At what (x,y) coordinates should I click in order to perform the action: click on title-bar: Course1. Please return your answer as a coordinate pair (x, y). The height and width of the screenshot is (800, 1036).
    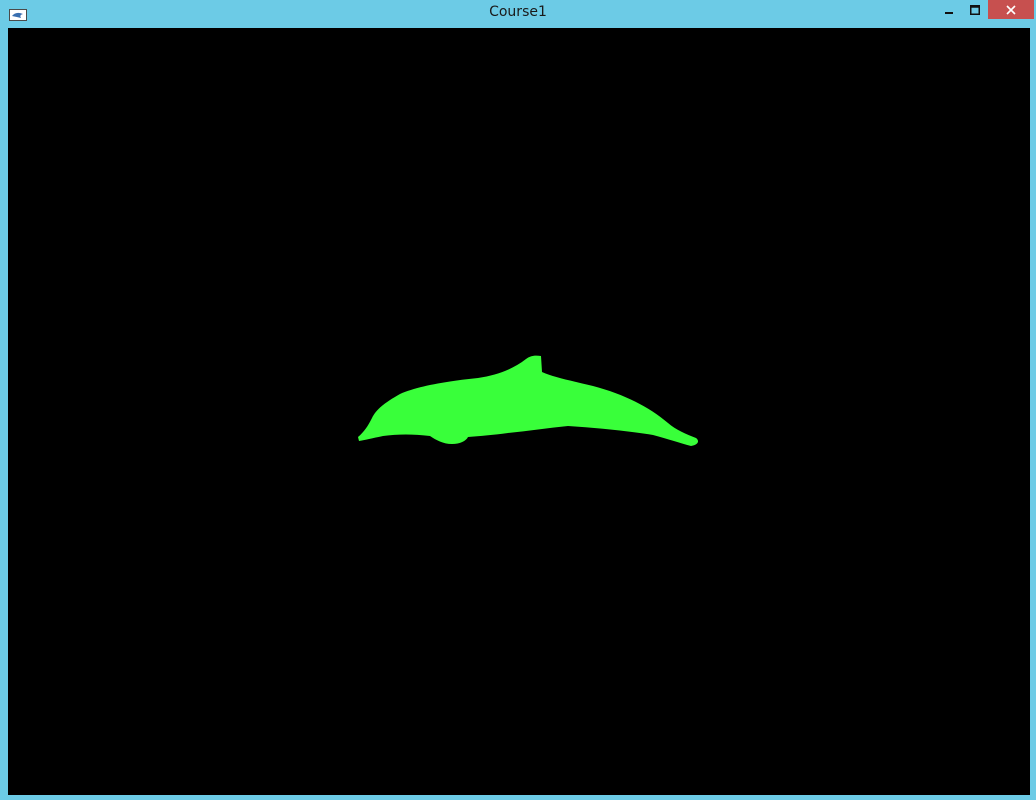
    Looking at the image, I should click on (518, 13).